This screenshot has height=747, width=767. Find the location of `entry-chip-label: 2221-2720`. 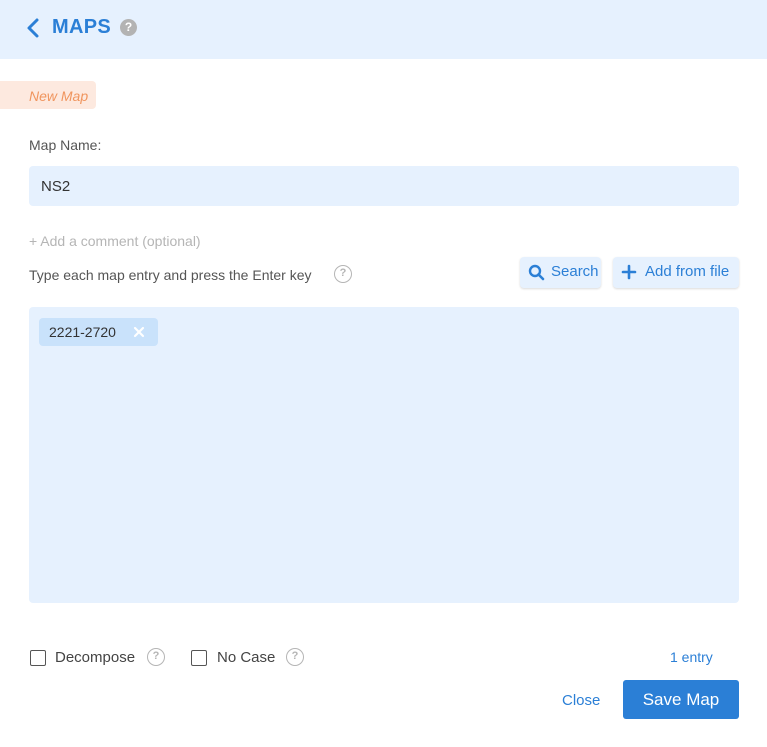

entry-chip-label: 2221-2720 is located at coordinates (82, 332).